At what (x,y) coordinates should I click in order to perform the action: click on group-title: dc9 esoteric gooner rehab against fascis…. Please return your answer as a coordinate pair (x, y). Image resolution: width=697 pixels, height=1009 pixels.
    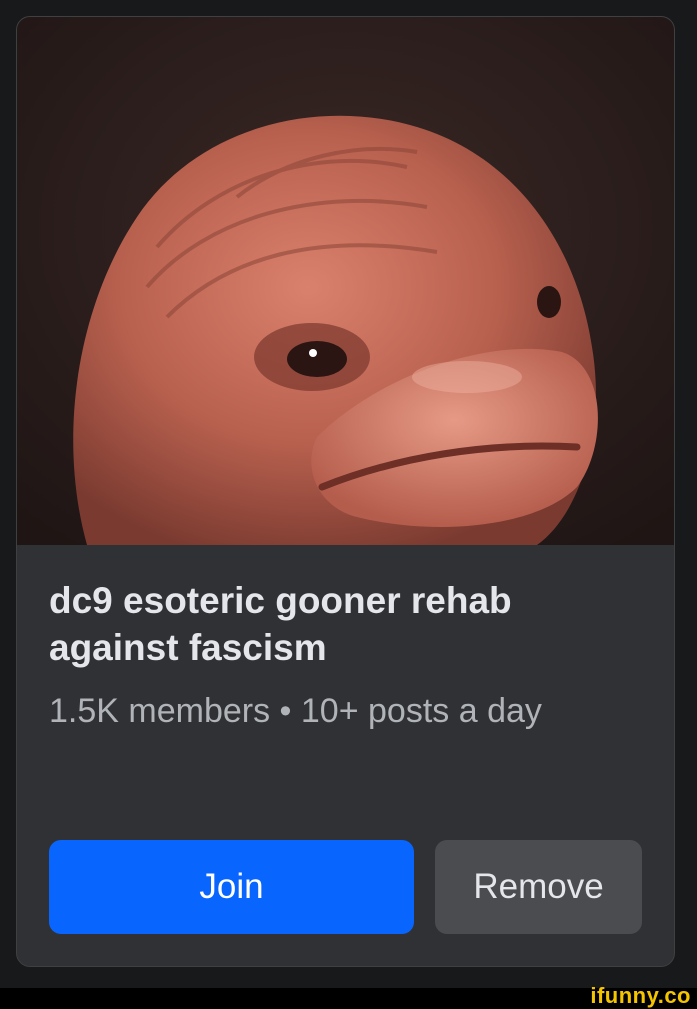
    Looking at the image, I should click on (349, 624).